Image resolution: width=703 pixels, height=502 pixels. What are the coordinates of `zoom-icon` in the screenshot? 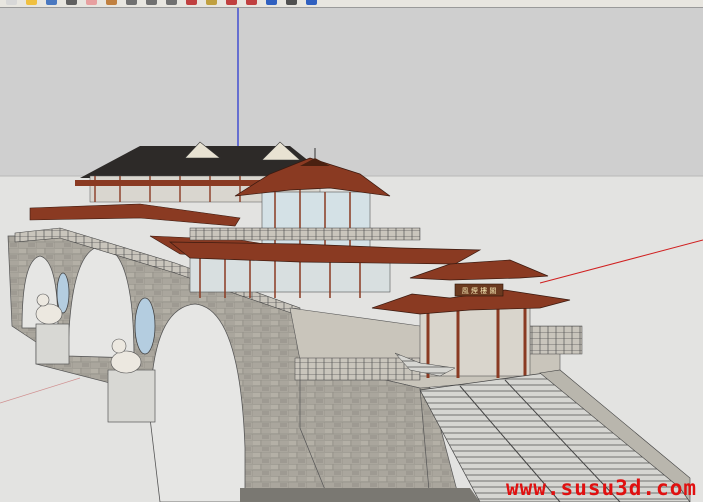 It's located at (292, 3).